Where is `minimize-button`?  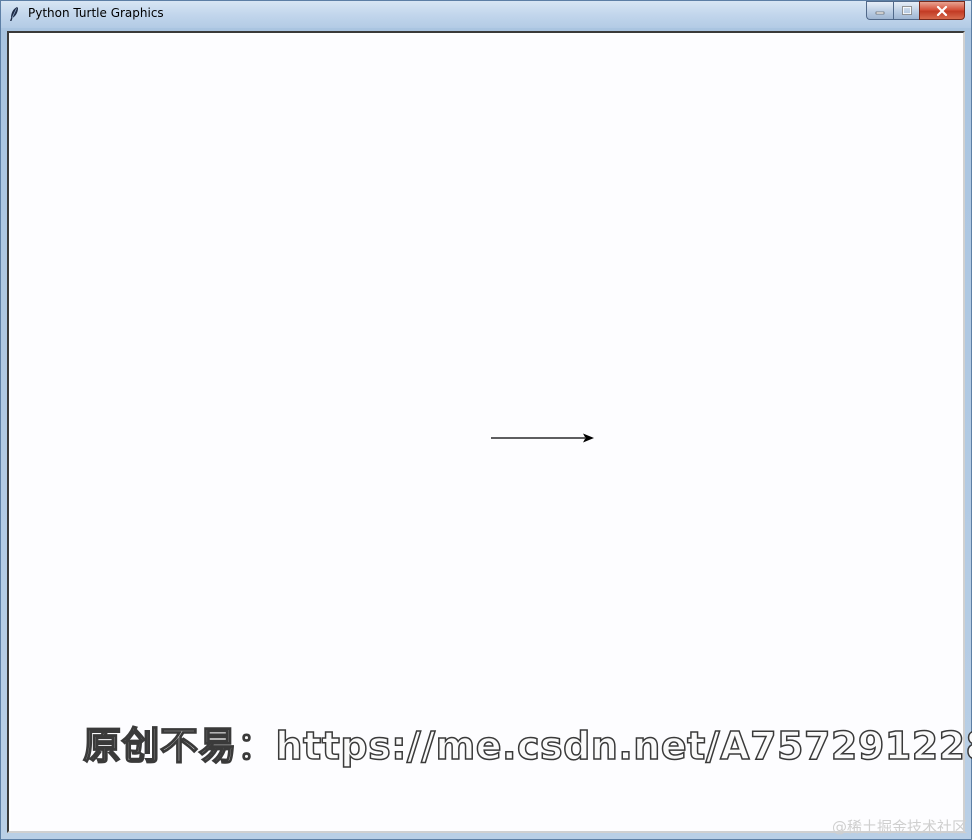 minimize-button is located at coordinates (879, 10).